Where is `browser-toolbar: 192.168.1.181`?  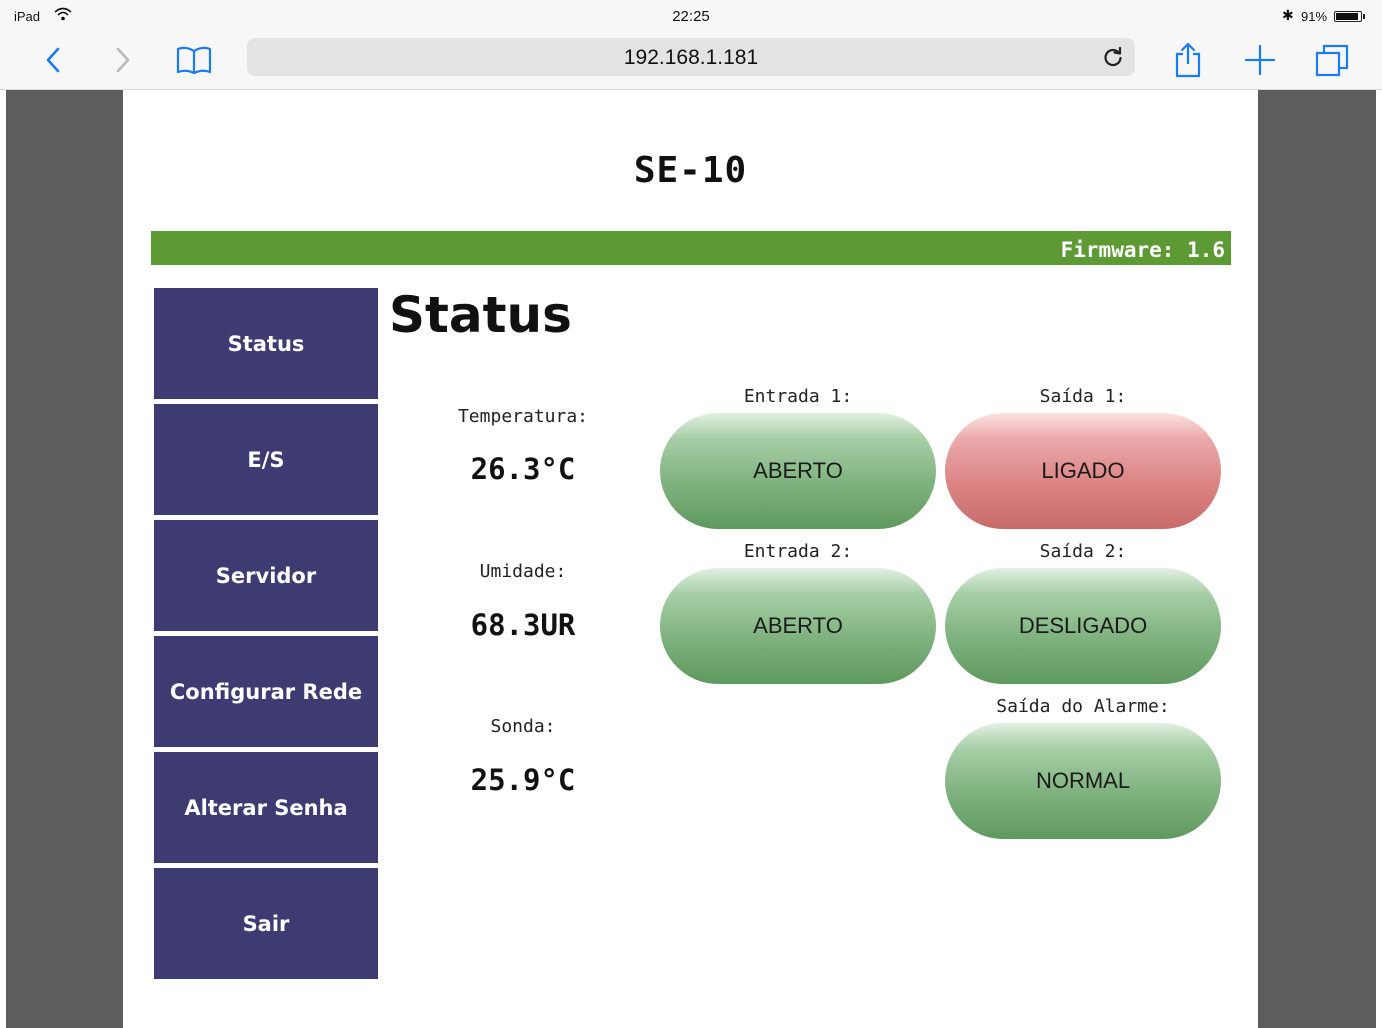 browser-toolbar: 192.168.1.181 is located at coordinates (691, 62).